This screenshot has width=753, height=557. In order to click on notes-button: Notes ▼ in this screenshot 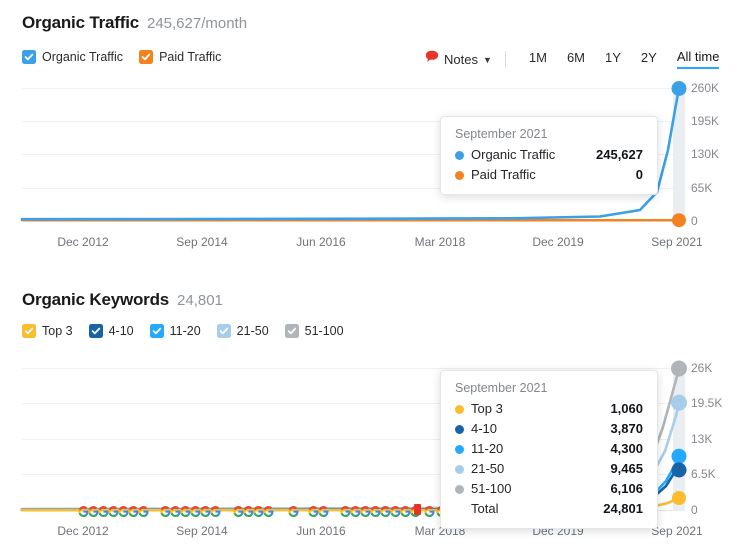, I will do `click(458, 59)`.